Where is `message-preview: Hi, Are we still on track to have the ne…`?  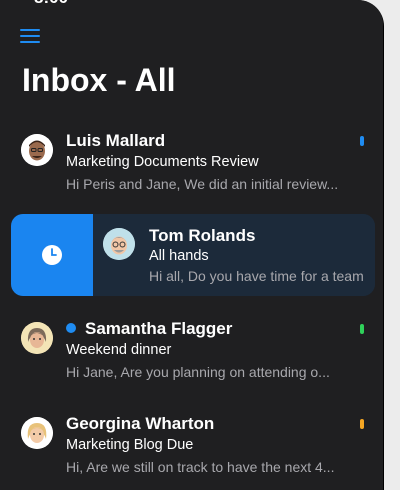
message-preview: Hi, Are we still on track to have the ne… is located at coordinates (200, 467).